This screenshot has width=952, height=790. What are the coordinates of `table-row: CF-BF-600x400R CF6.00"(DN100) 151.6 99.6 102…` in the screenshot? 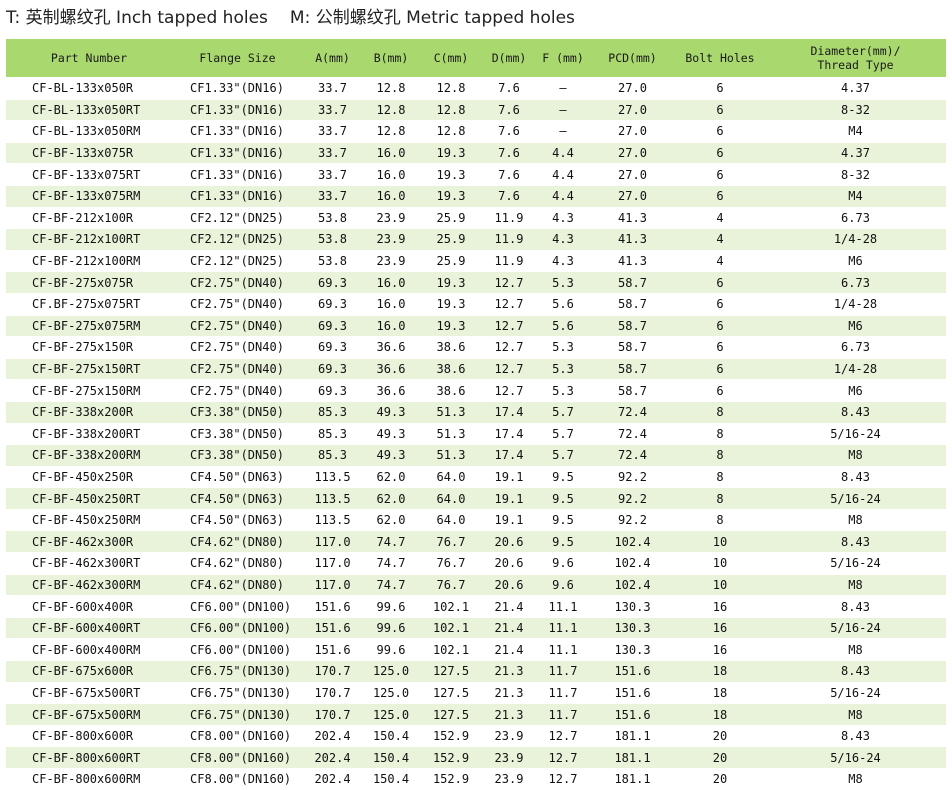 It's located at (476, 606).